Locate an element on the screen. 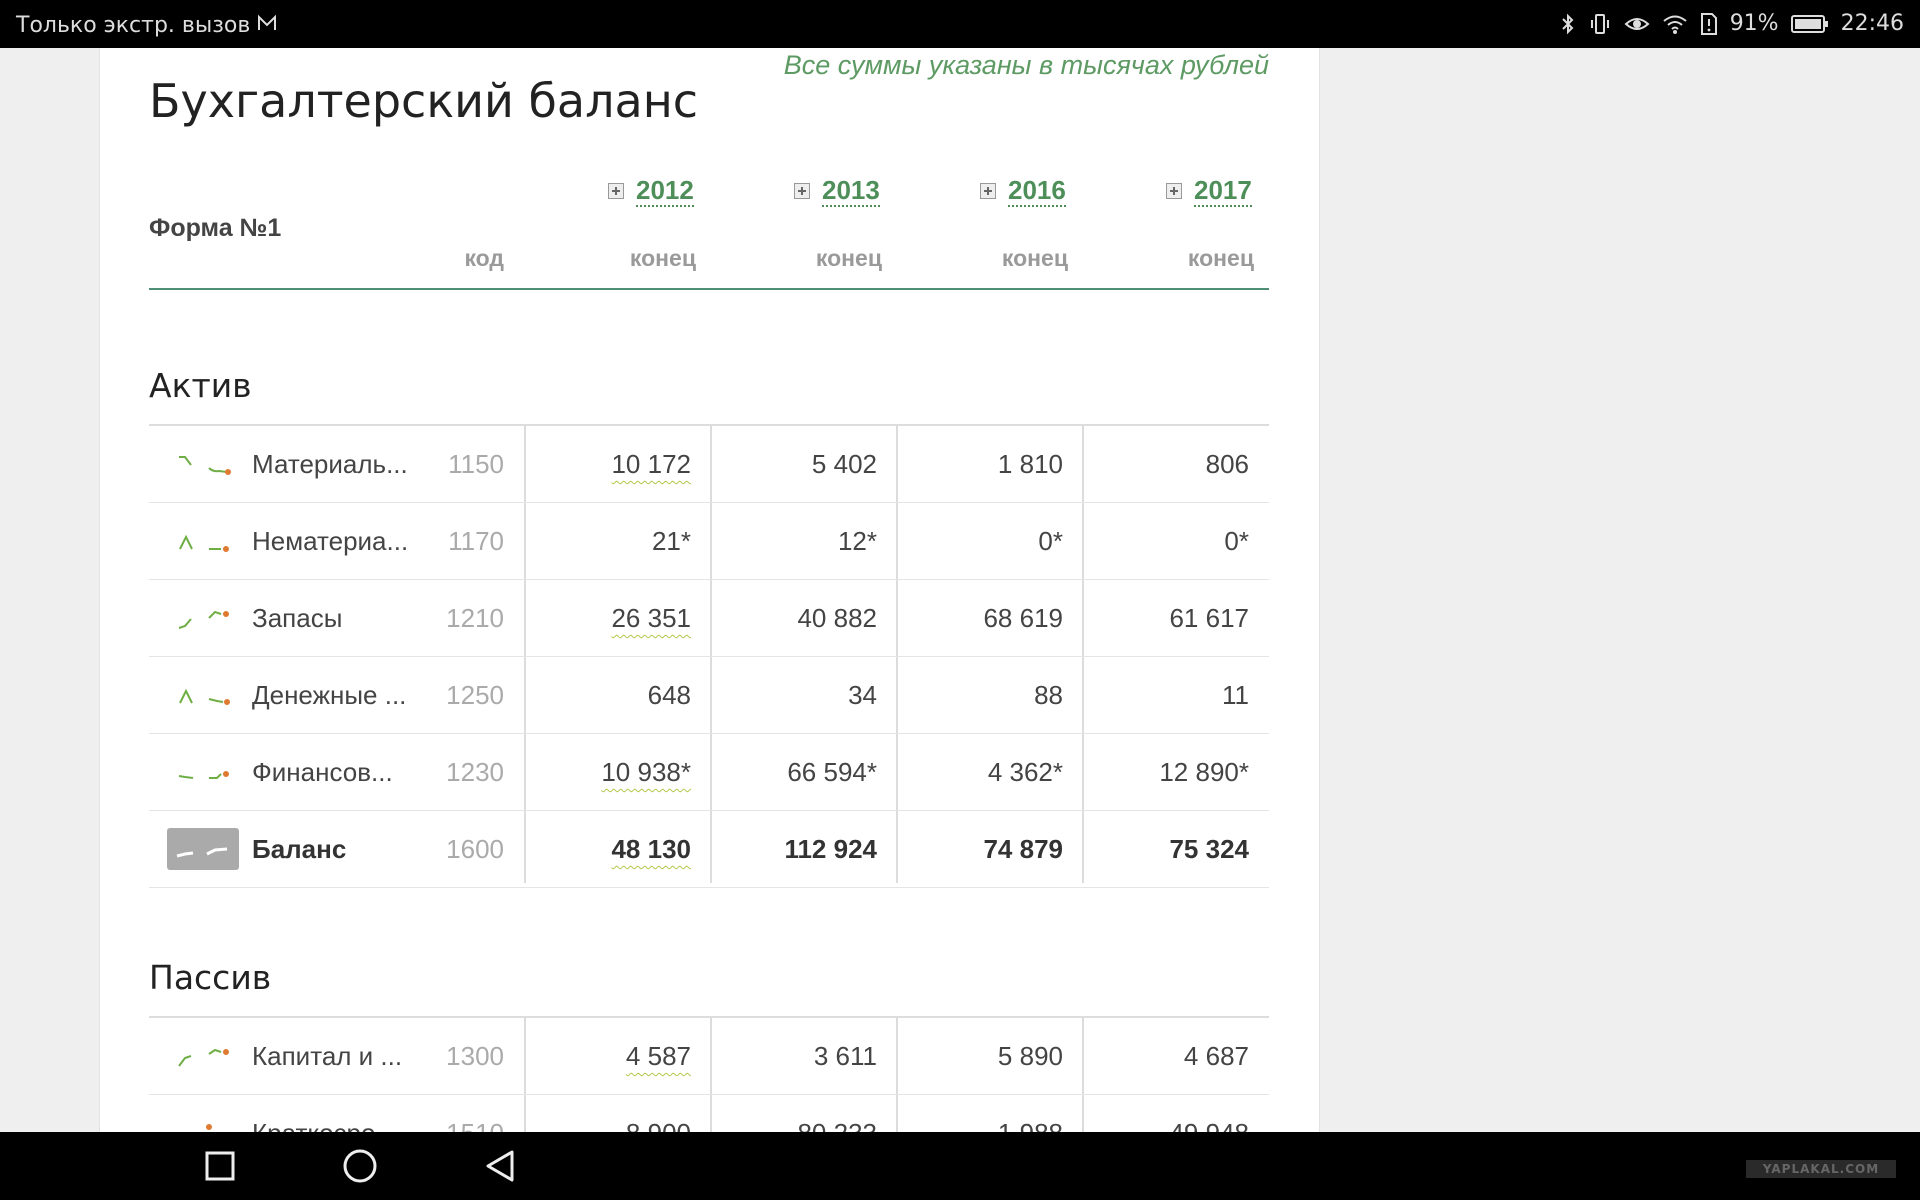 The height and width of the screenshot is (1200, 1920). cell-value: 10 172 is located at coordinates (611, 464).